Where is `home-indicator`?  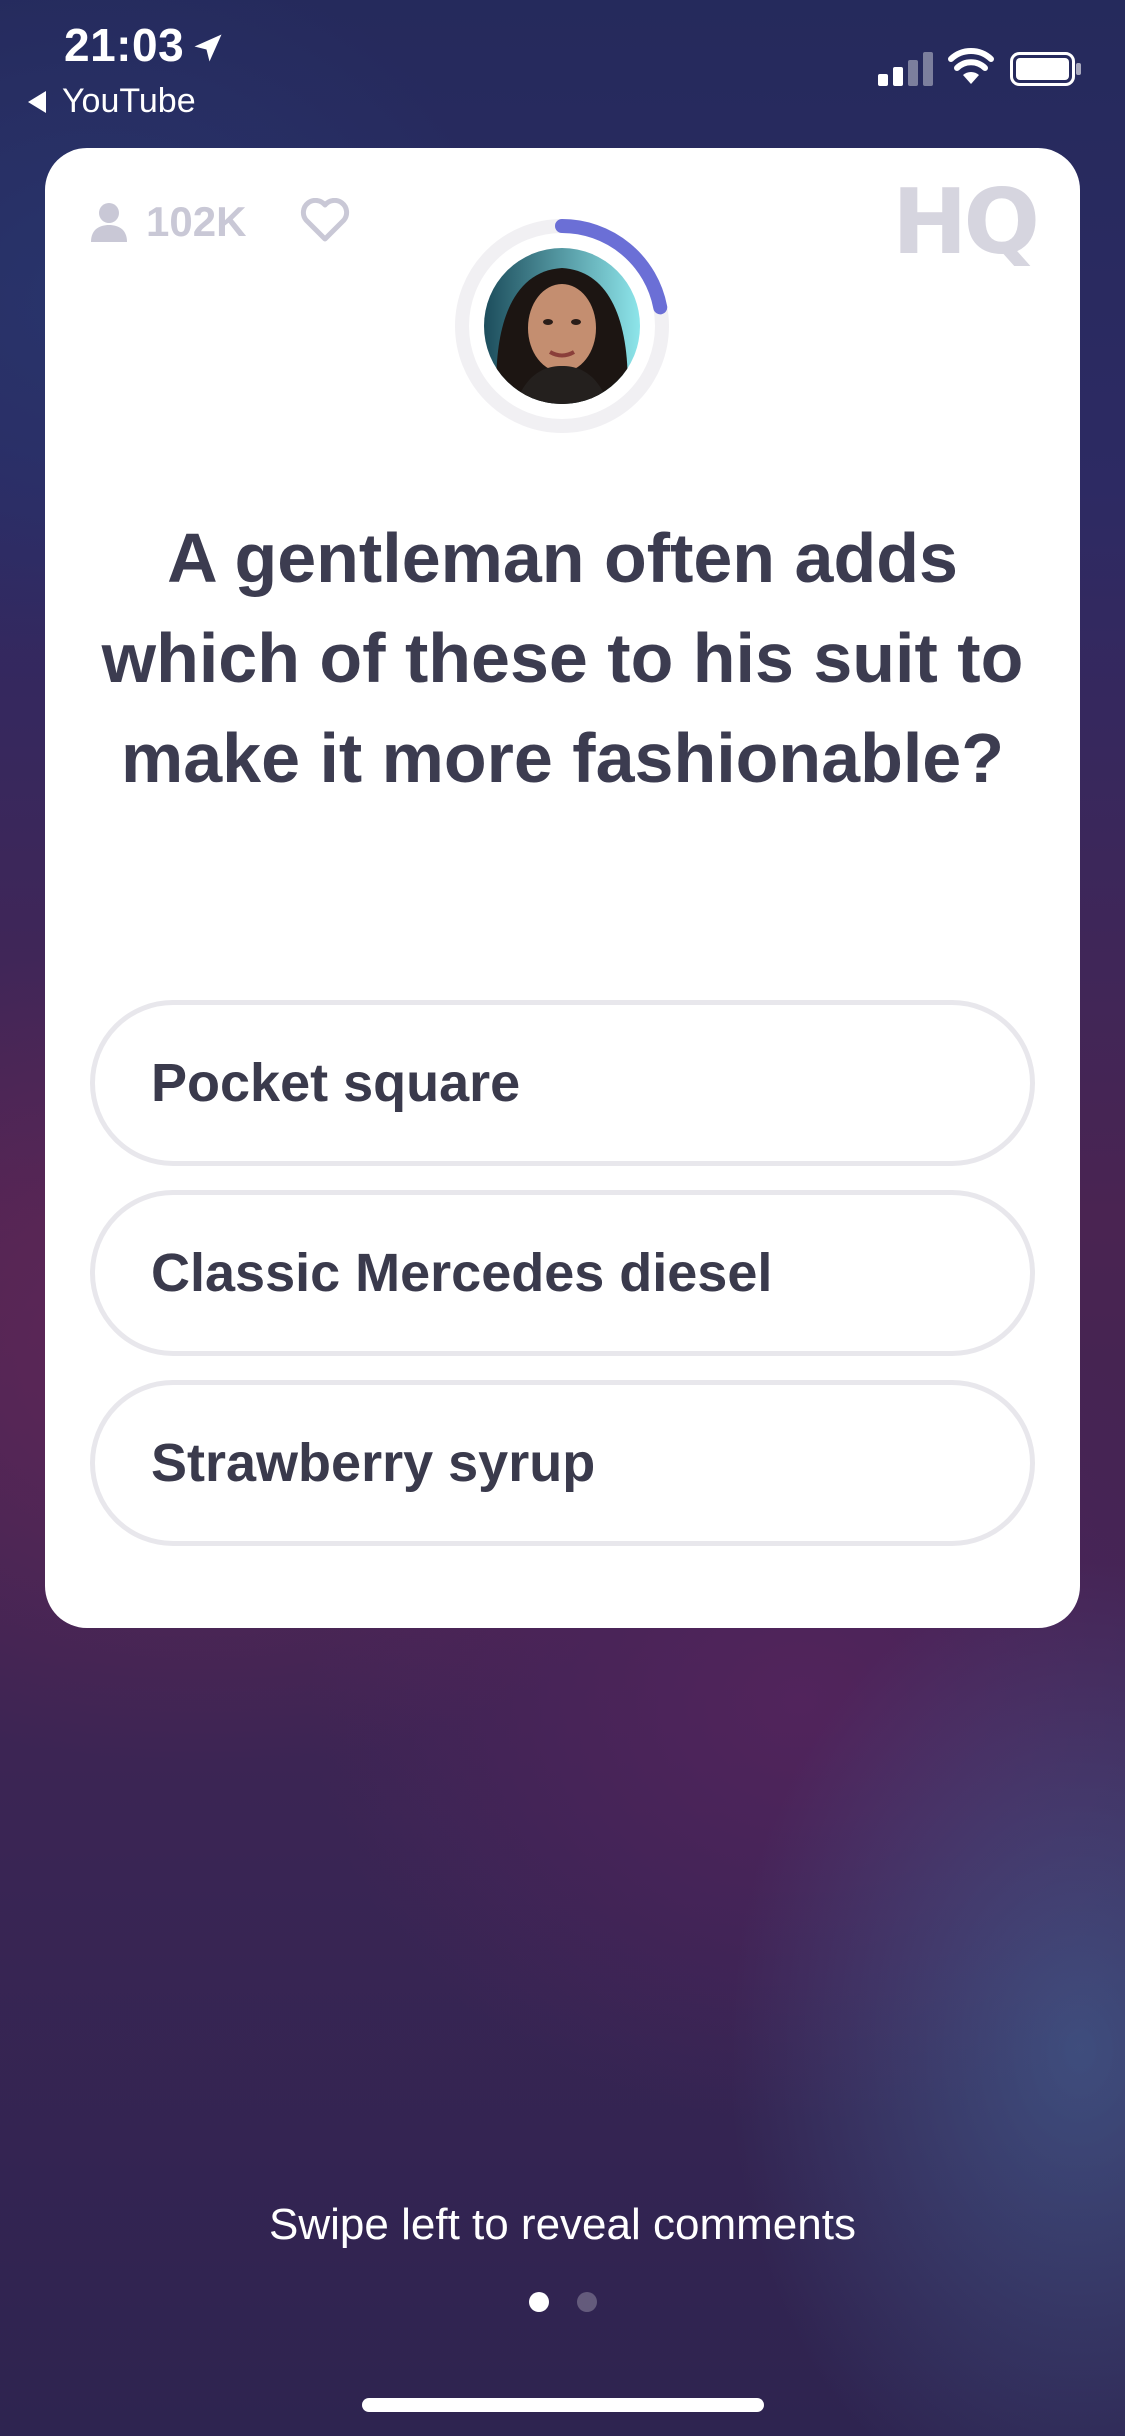 home-indicator is located at coordinates (563, 2405).